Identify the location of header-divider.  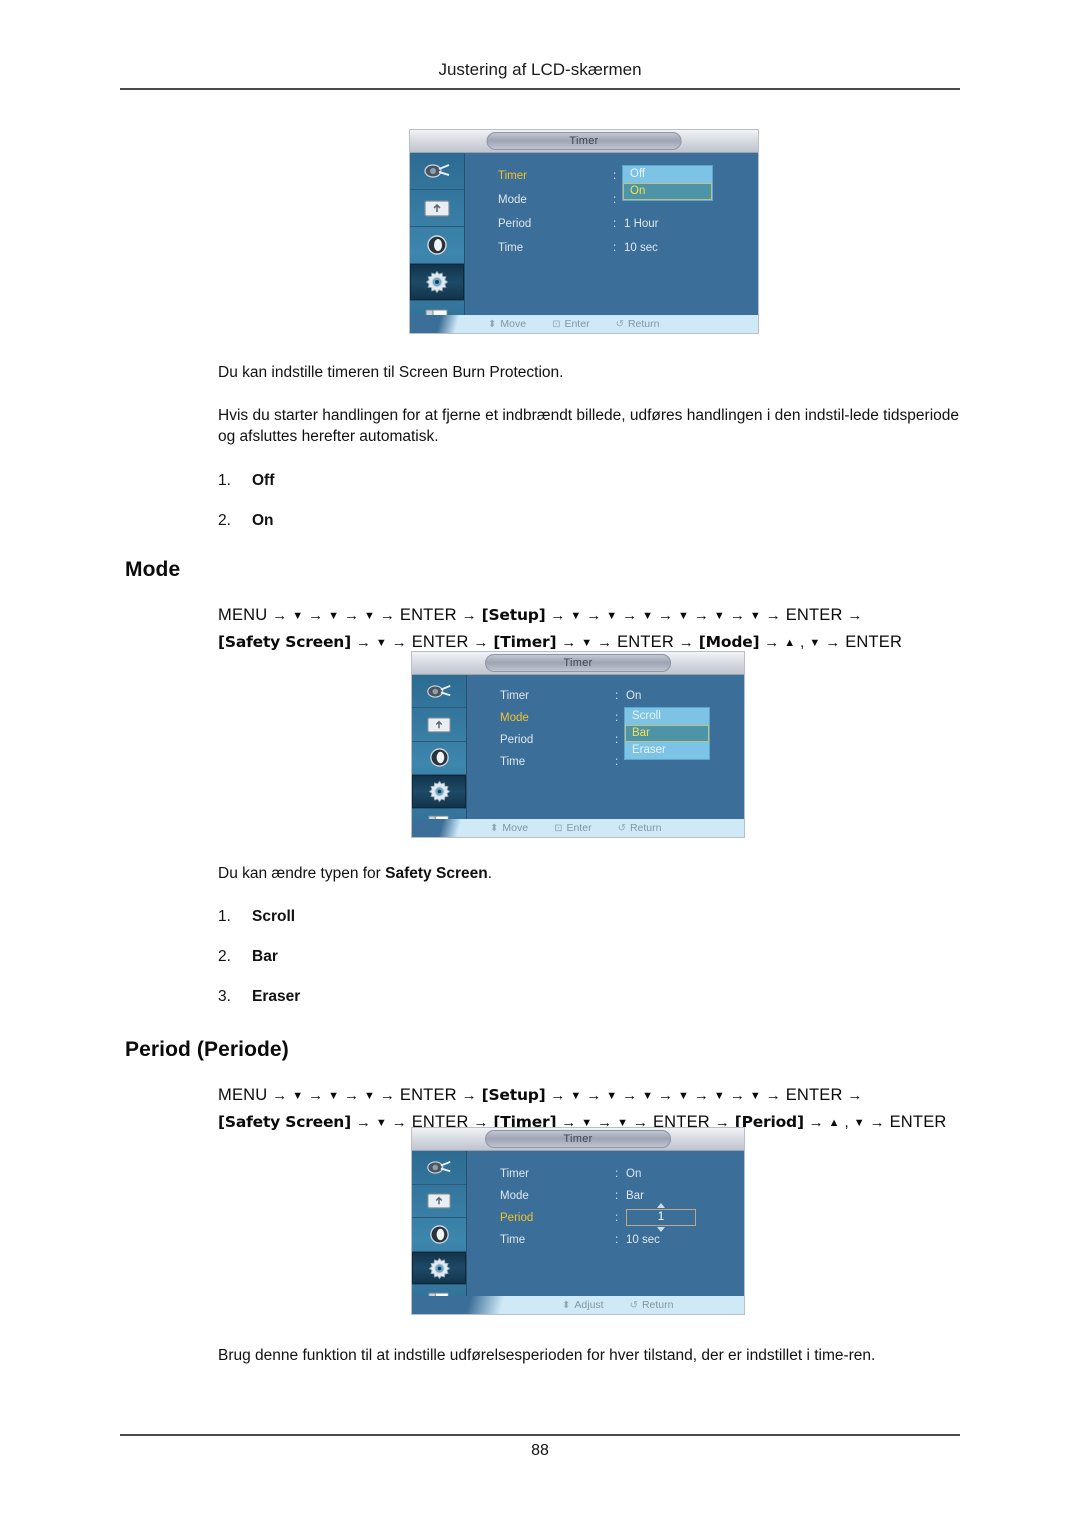
(540, 89).